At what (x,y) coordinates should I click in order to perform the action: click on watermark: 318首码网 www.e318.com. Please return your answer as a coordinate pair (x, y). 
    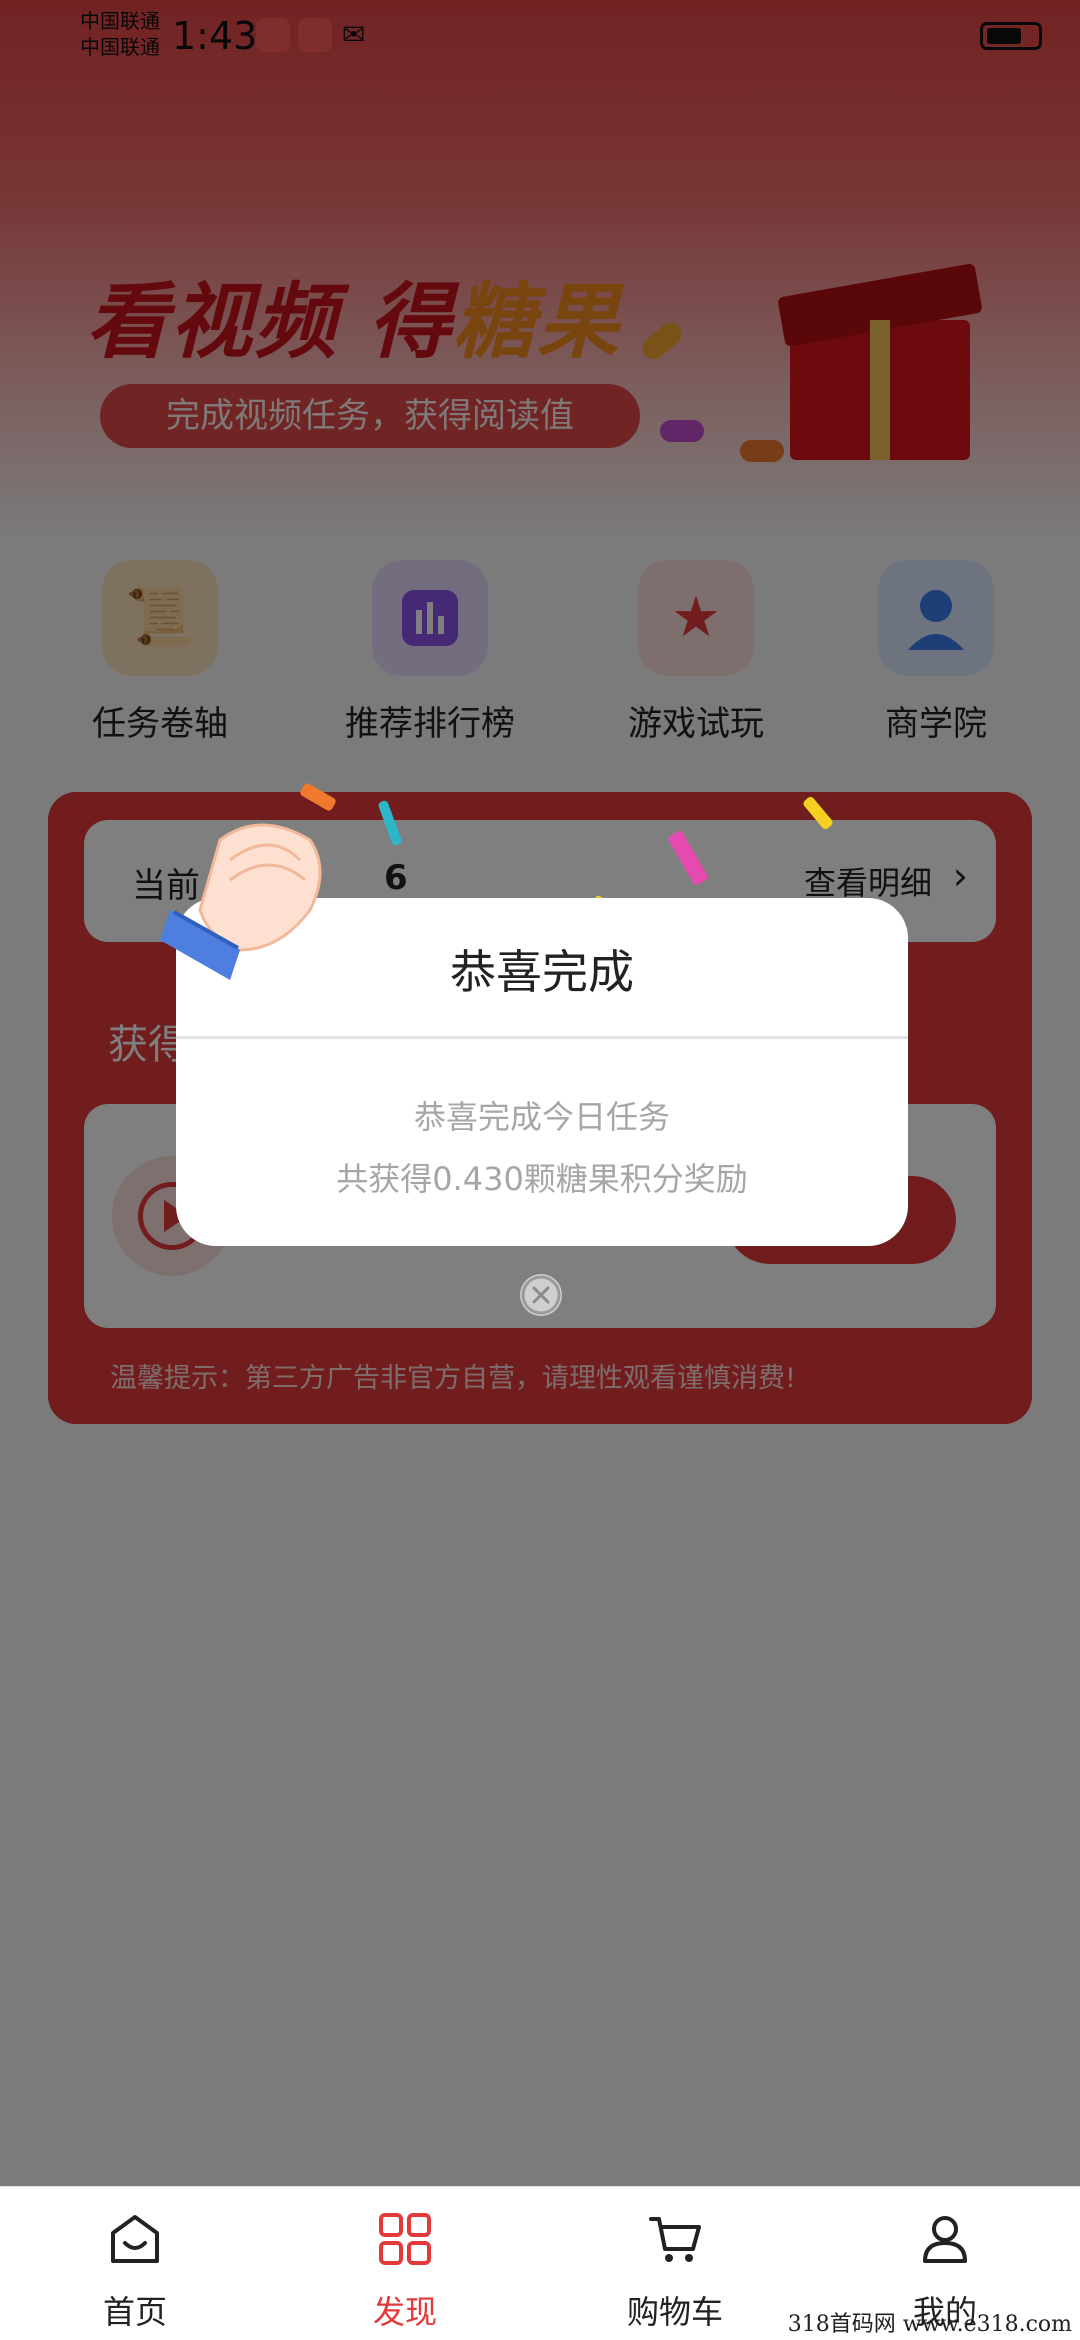
    Looking at the image, I should click on (929, 2324).